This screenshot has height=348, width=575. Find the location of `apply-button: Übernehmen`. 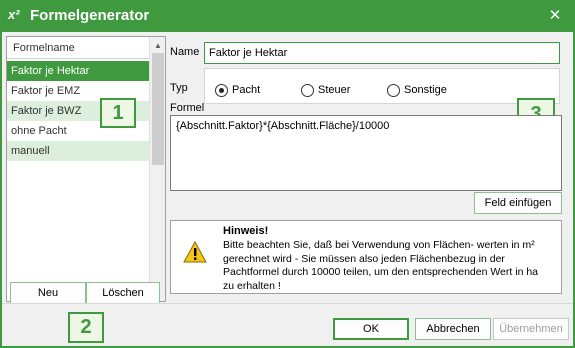

apply-button: Übernehmen is located at coordinates (531, 329).